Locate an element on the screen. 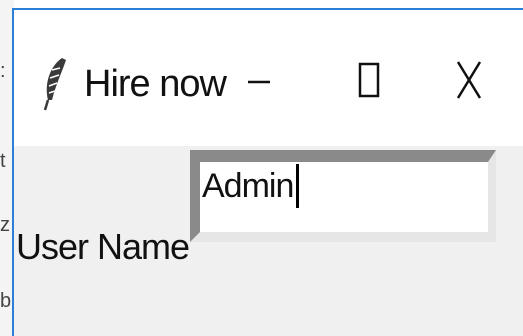 The height and width of the screenshot is (336, 523). minimize-icon is located at coordinates (259, 82).